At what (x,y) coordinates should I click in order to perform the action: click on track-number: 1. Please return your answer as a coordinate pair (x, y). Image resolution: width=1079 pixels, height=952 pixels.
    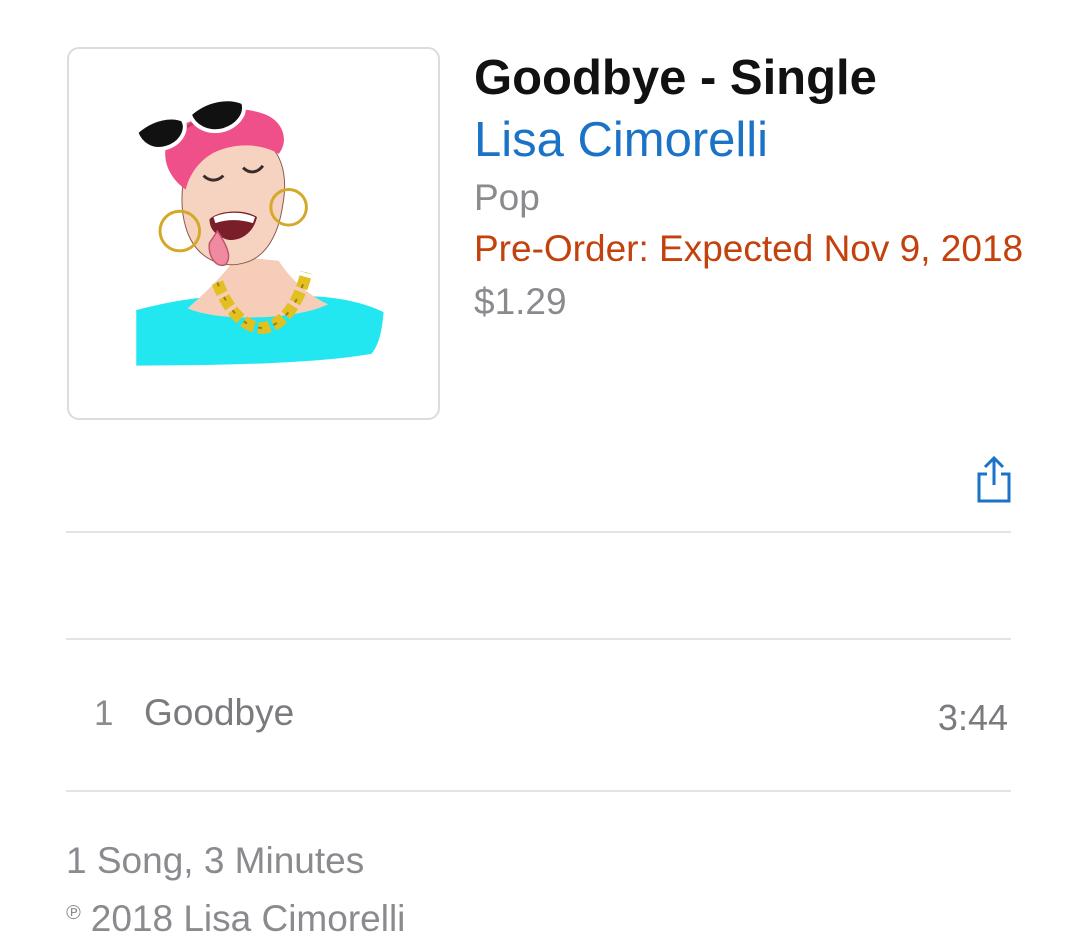
    Looking at the image, I should click on (104, 713).